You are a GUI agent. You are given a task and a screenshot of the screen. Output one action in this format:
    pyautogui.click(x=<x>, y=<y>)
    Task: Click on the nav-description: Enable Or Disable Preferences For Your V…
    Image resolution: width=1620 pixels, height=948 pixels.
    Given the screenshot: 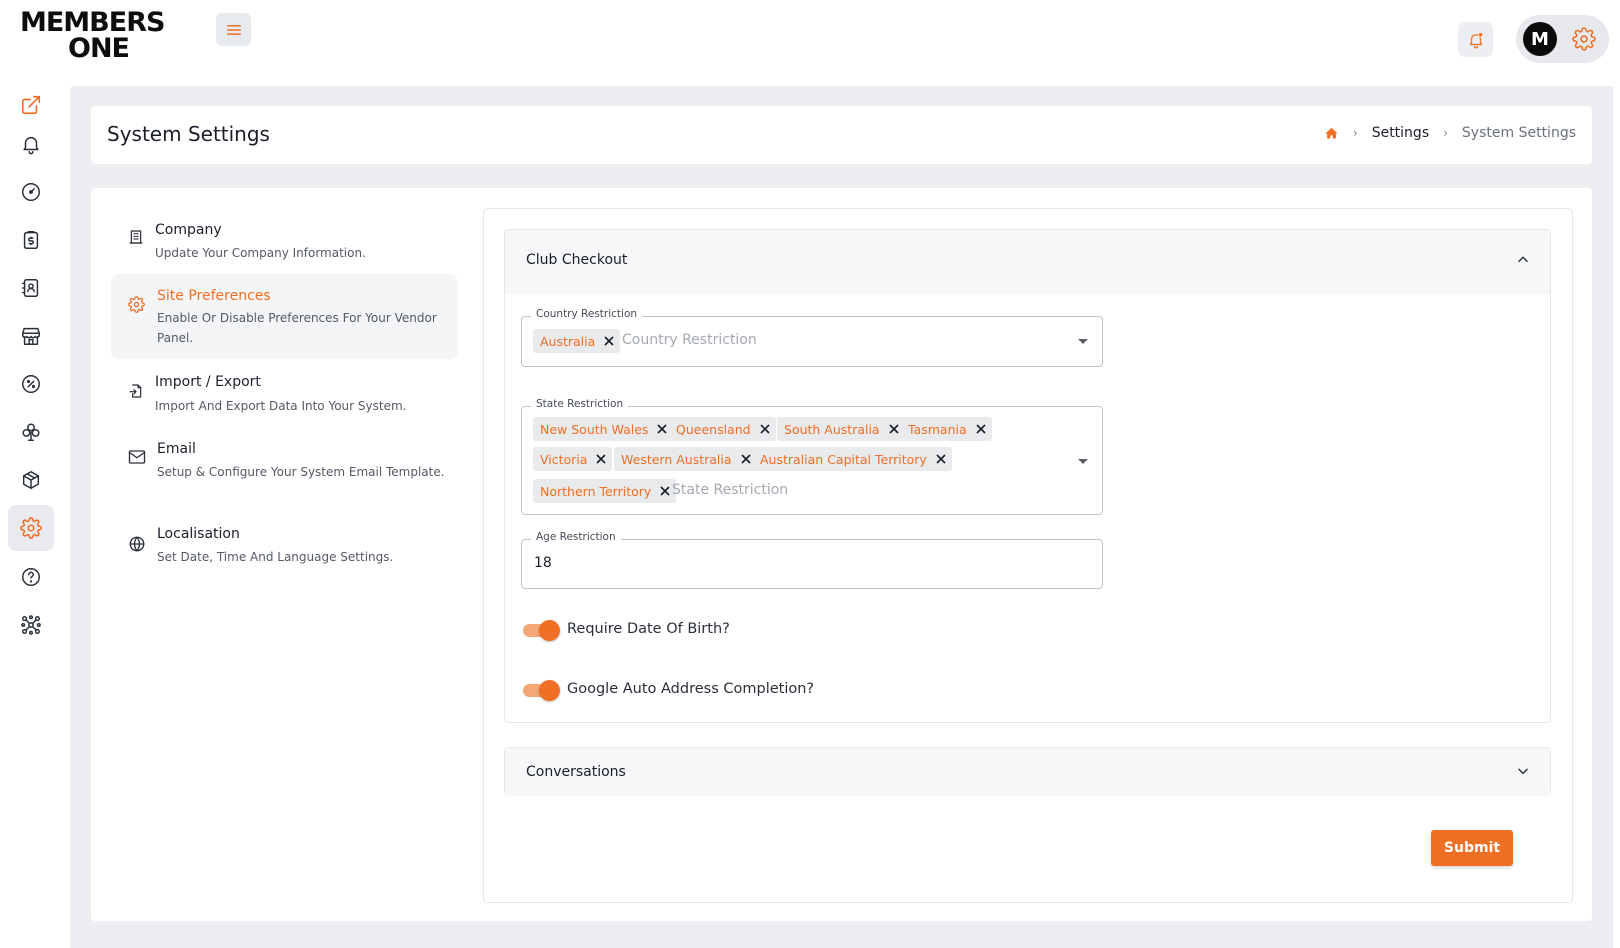 What is the action you would take?
    pyautogui.click(x=297, y=328)
    